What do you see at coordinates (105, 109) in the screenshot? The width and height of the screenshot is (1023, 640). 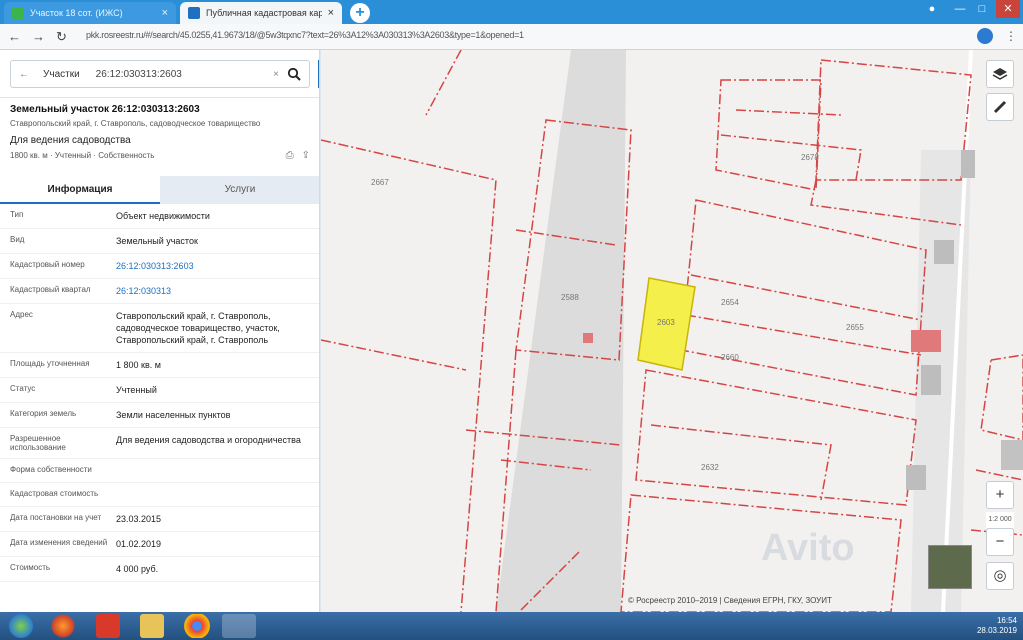 I see `object-title: Земельный участок 26:12:030313:2603` at bounding box center [105, 109].